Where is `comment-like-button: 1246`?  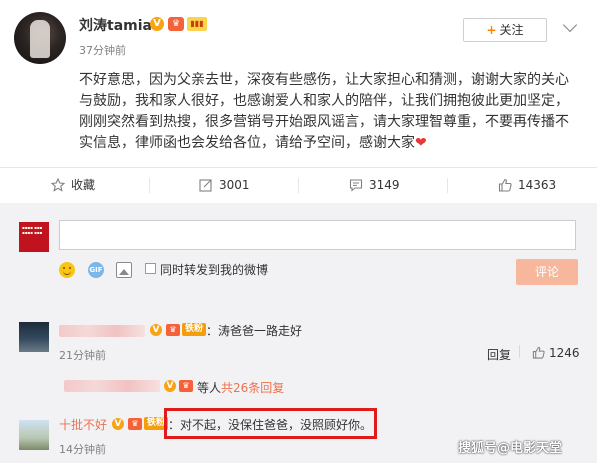 comment-like-button: 1246 is located at coordinates (556, 353).